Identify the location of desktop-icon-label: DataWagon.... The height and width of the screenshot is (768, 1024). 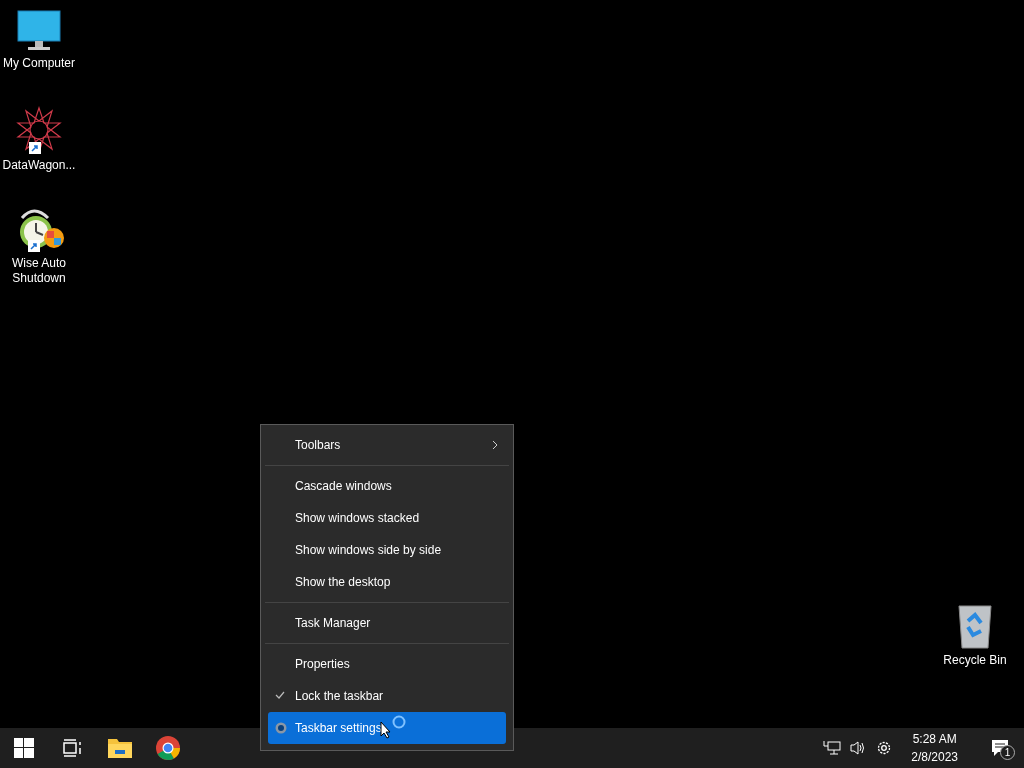
(39, 165).